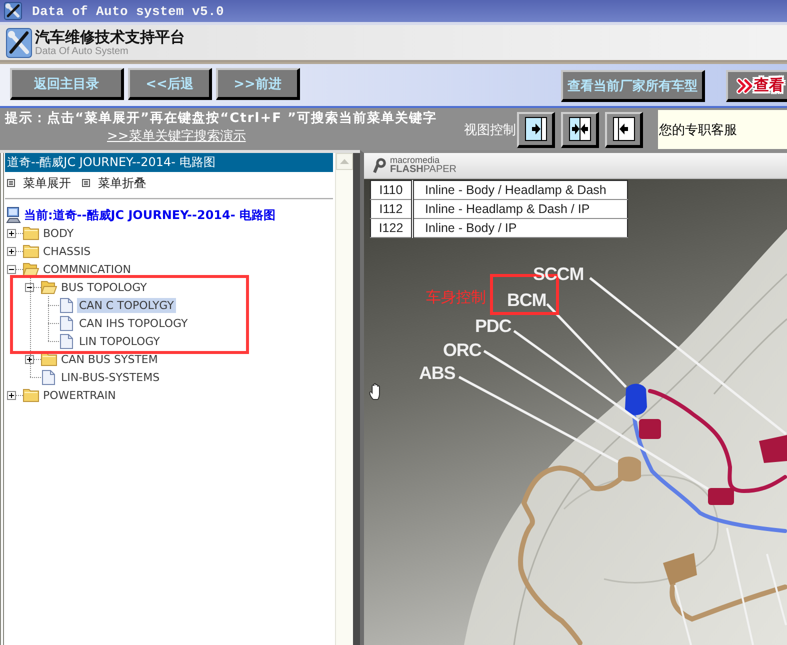  Describe the element at coordinates (391, 209) in the screenshot. I see `table-cell: I112` at that location.